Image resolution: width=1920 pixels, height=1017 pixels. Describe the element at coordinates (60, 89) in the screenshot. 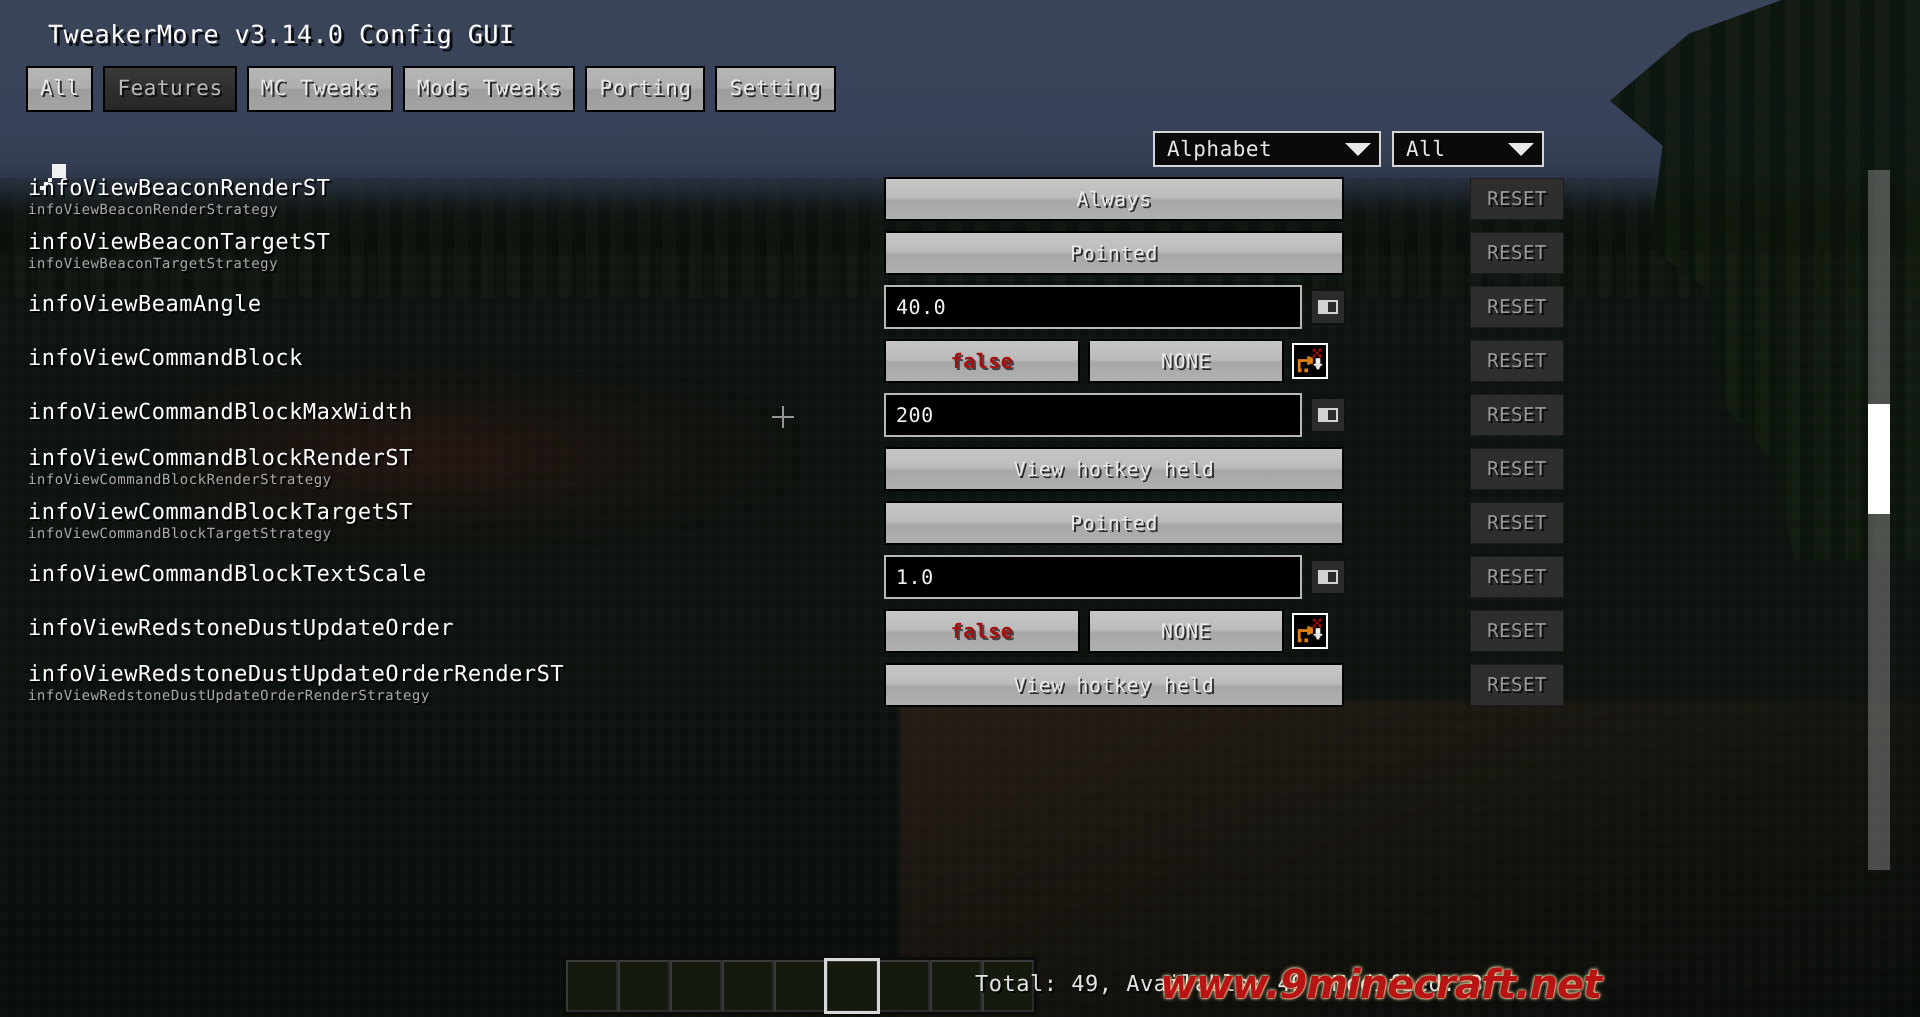

I see `tab-all: All` at that location.